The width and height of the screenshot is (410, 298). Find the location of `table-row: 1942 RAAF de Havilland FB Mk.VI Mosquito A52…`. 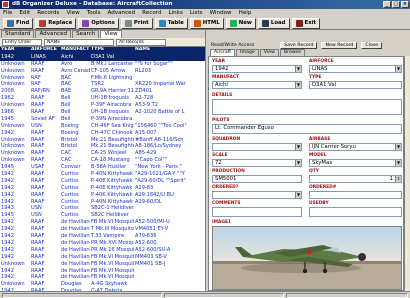

table-row: 1942 RAAF de Havilland FB Mk.VI Mosquito A52… is located at coordinates (102, 222).